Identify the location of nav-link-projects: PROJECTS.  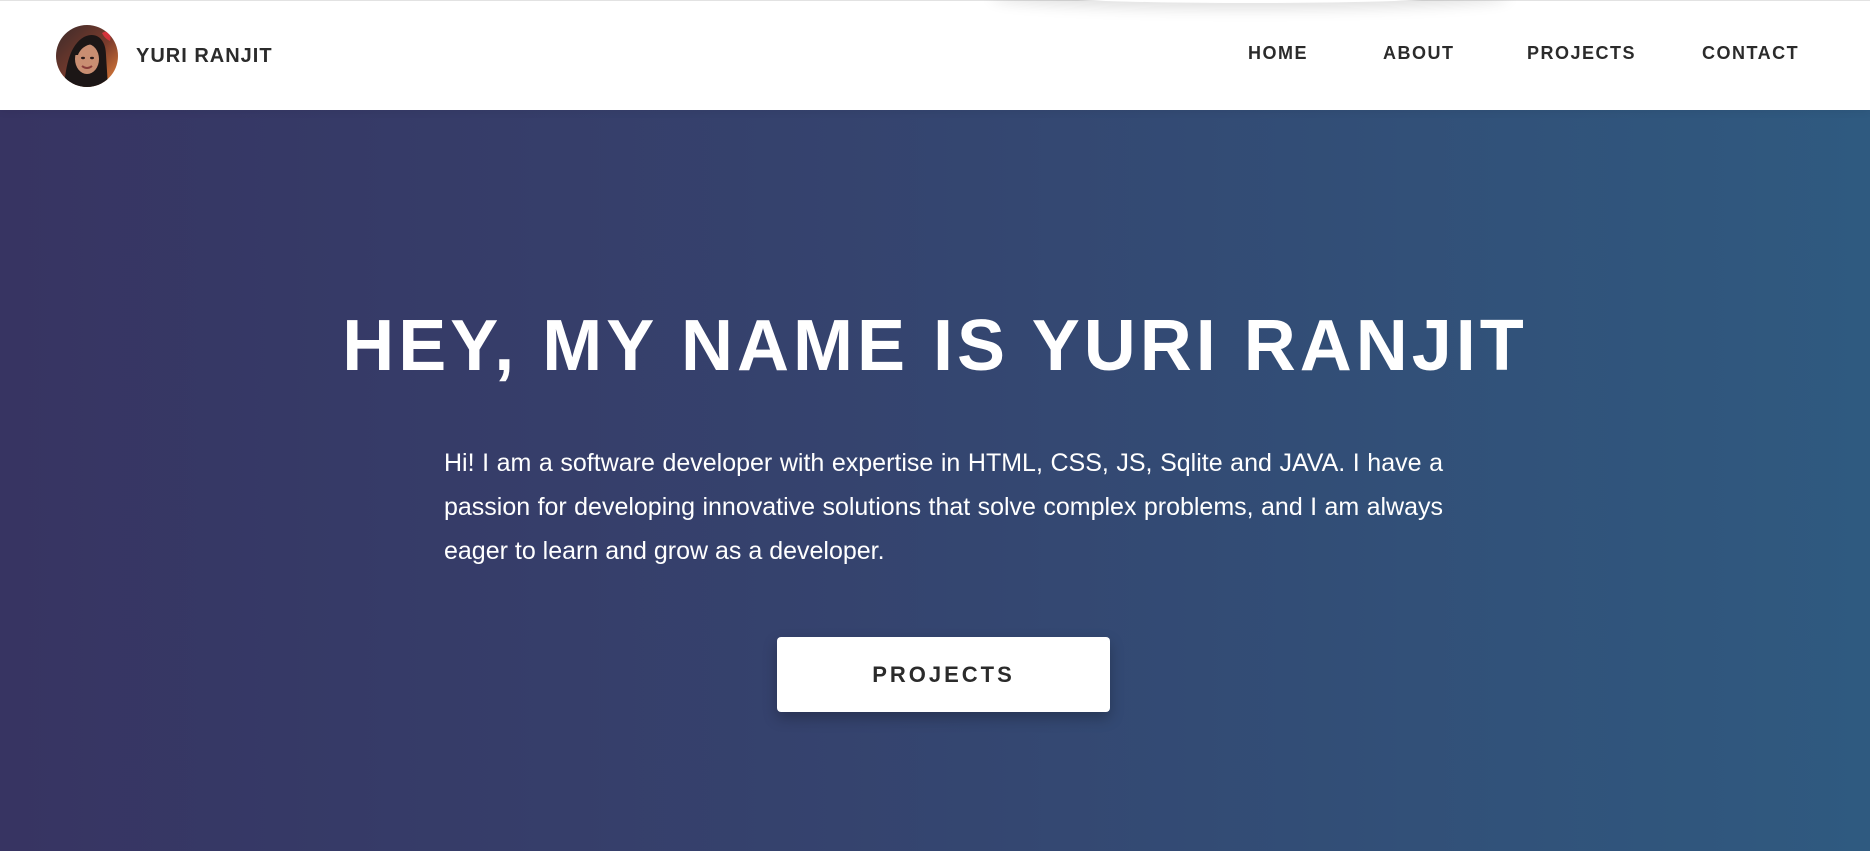
(1581, 53).